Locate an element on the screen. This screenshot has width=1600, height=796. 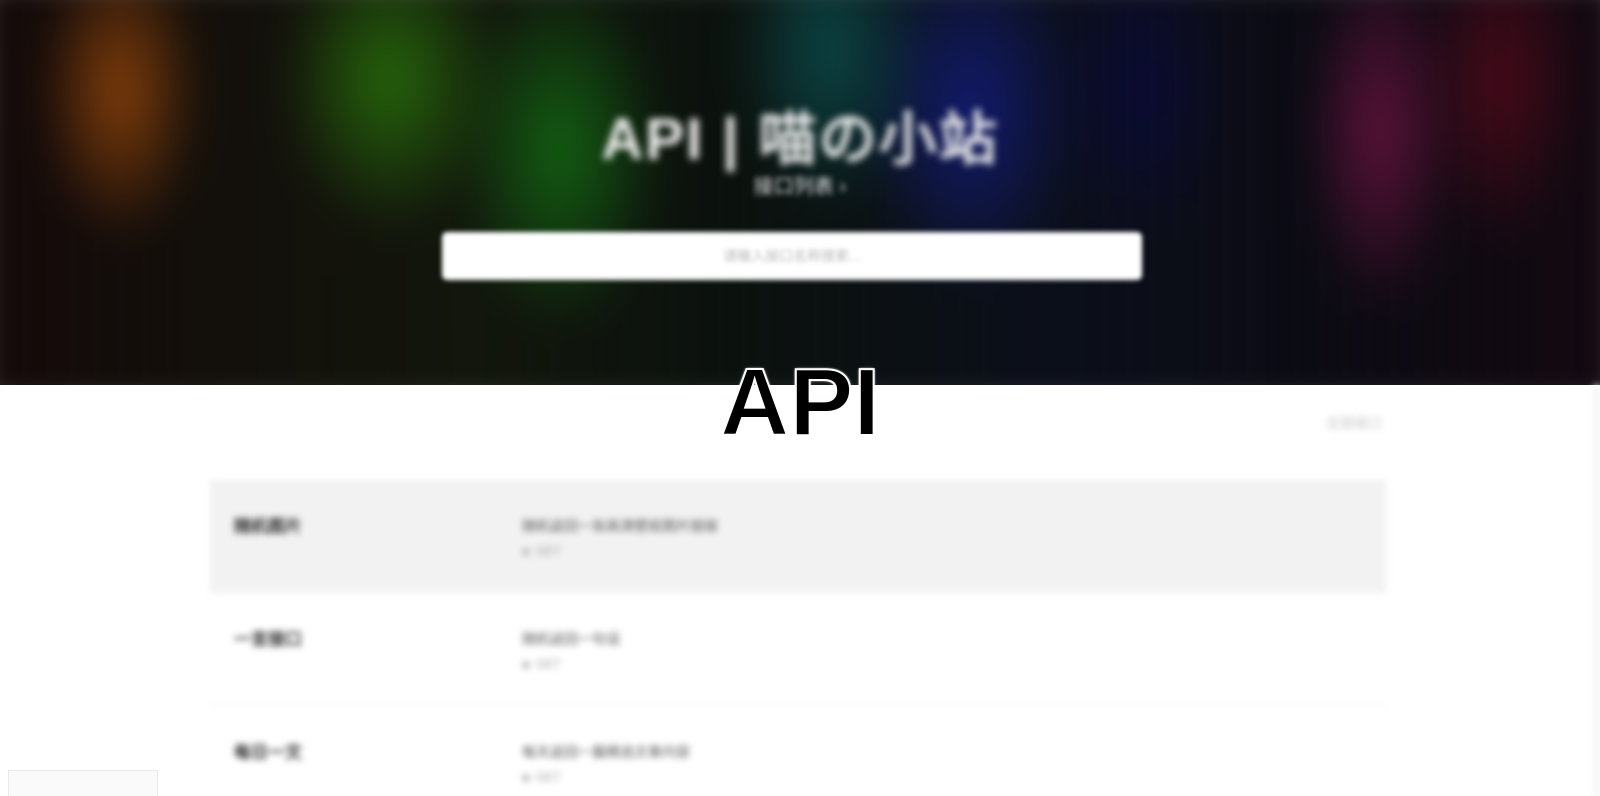
api-name: 随机图片 is located at coordinates (268, 526).